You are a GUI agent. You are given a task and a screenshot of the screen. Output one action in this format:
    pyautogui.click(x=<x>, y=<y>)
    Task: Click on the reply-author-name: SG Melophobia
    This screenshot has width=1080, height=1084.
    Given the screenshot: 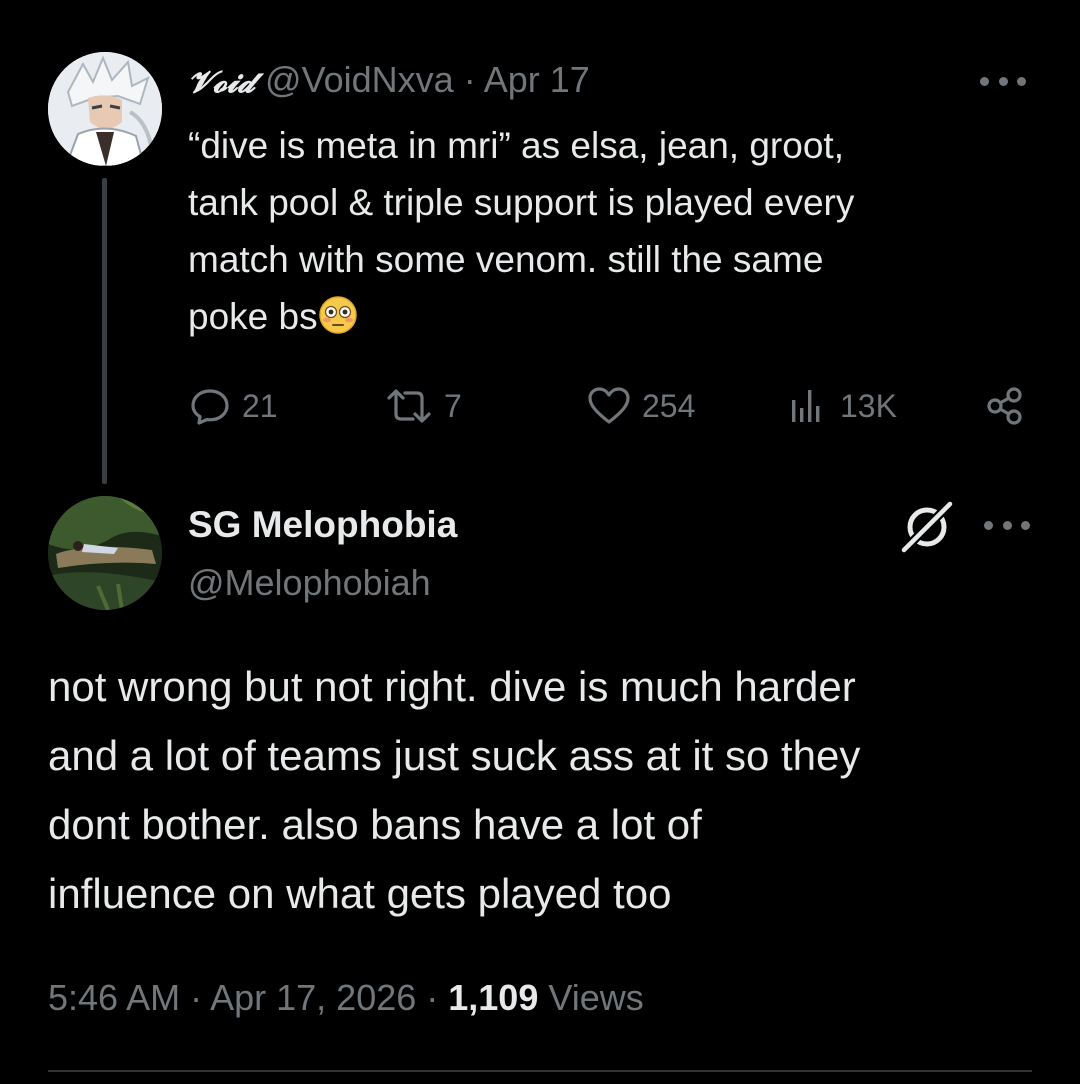 What is the action you would take?
    pyautogui.click(x=322, y=525)
    